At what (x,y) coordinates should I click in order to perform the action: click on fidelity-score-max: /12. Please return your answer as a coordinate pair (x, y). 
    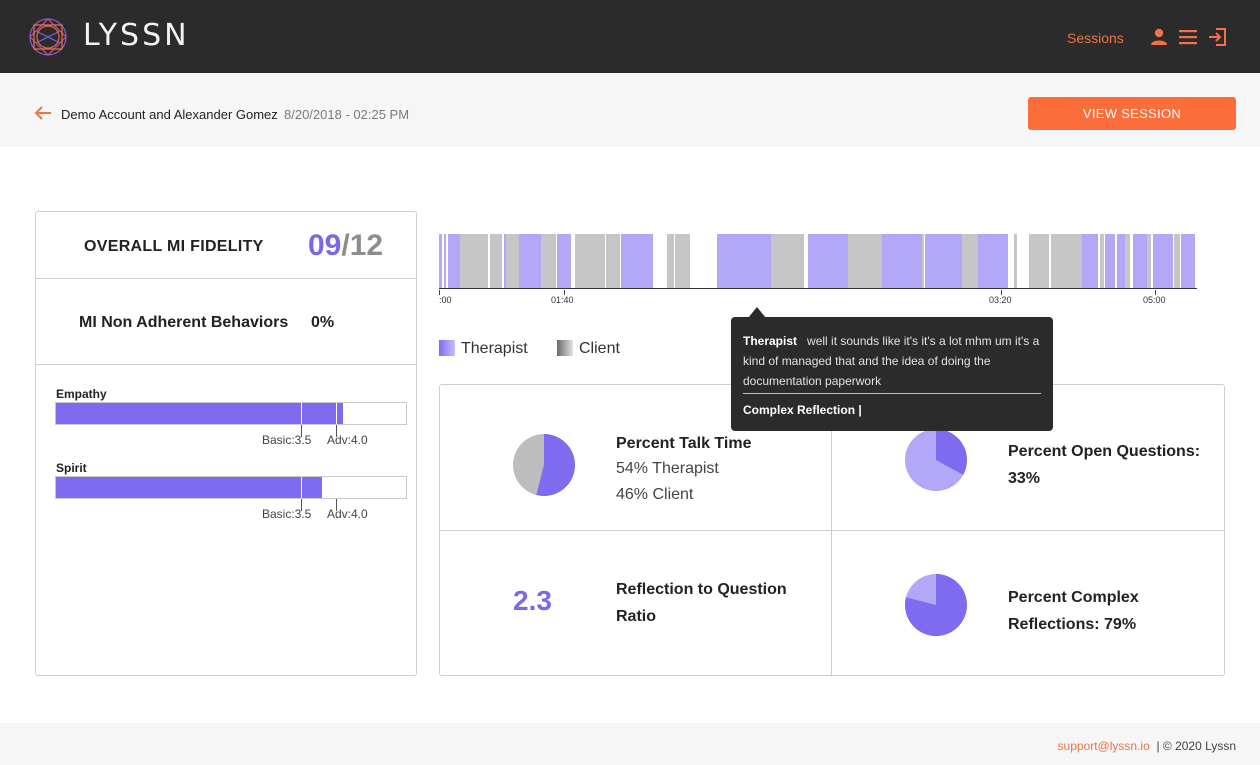
    Looking at the image, I should click on (362, 245).